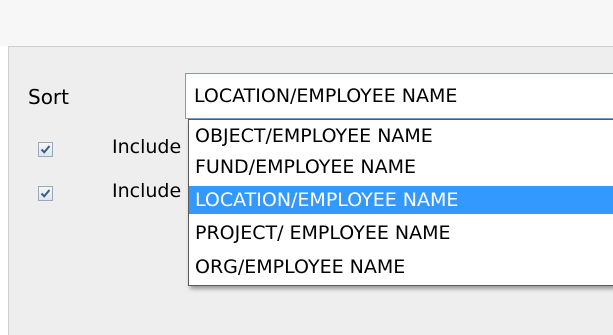 The width and height of the screenshot is (613, 335). Describe the element at coordinates (401, 267) in the screenshot. I see `sort-option-org: ORG/EMPLOYEE NAME` at that location.